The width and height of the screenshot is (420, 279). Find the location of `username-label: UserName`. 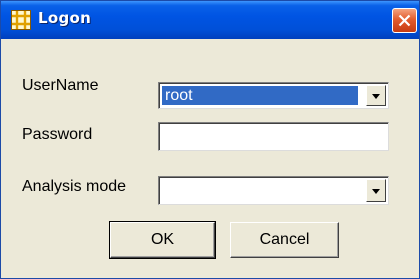

username-label: UserName is located at coordinates (60, 85).